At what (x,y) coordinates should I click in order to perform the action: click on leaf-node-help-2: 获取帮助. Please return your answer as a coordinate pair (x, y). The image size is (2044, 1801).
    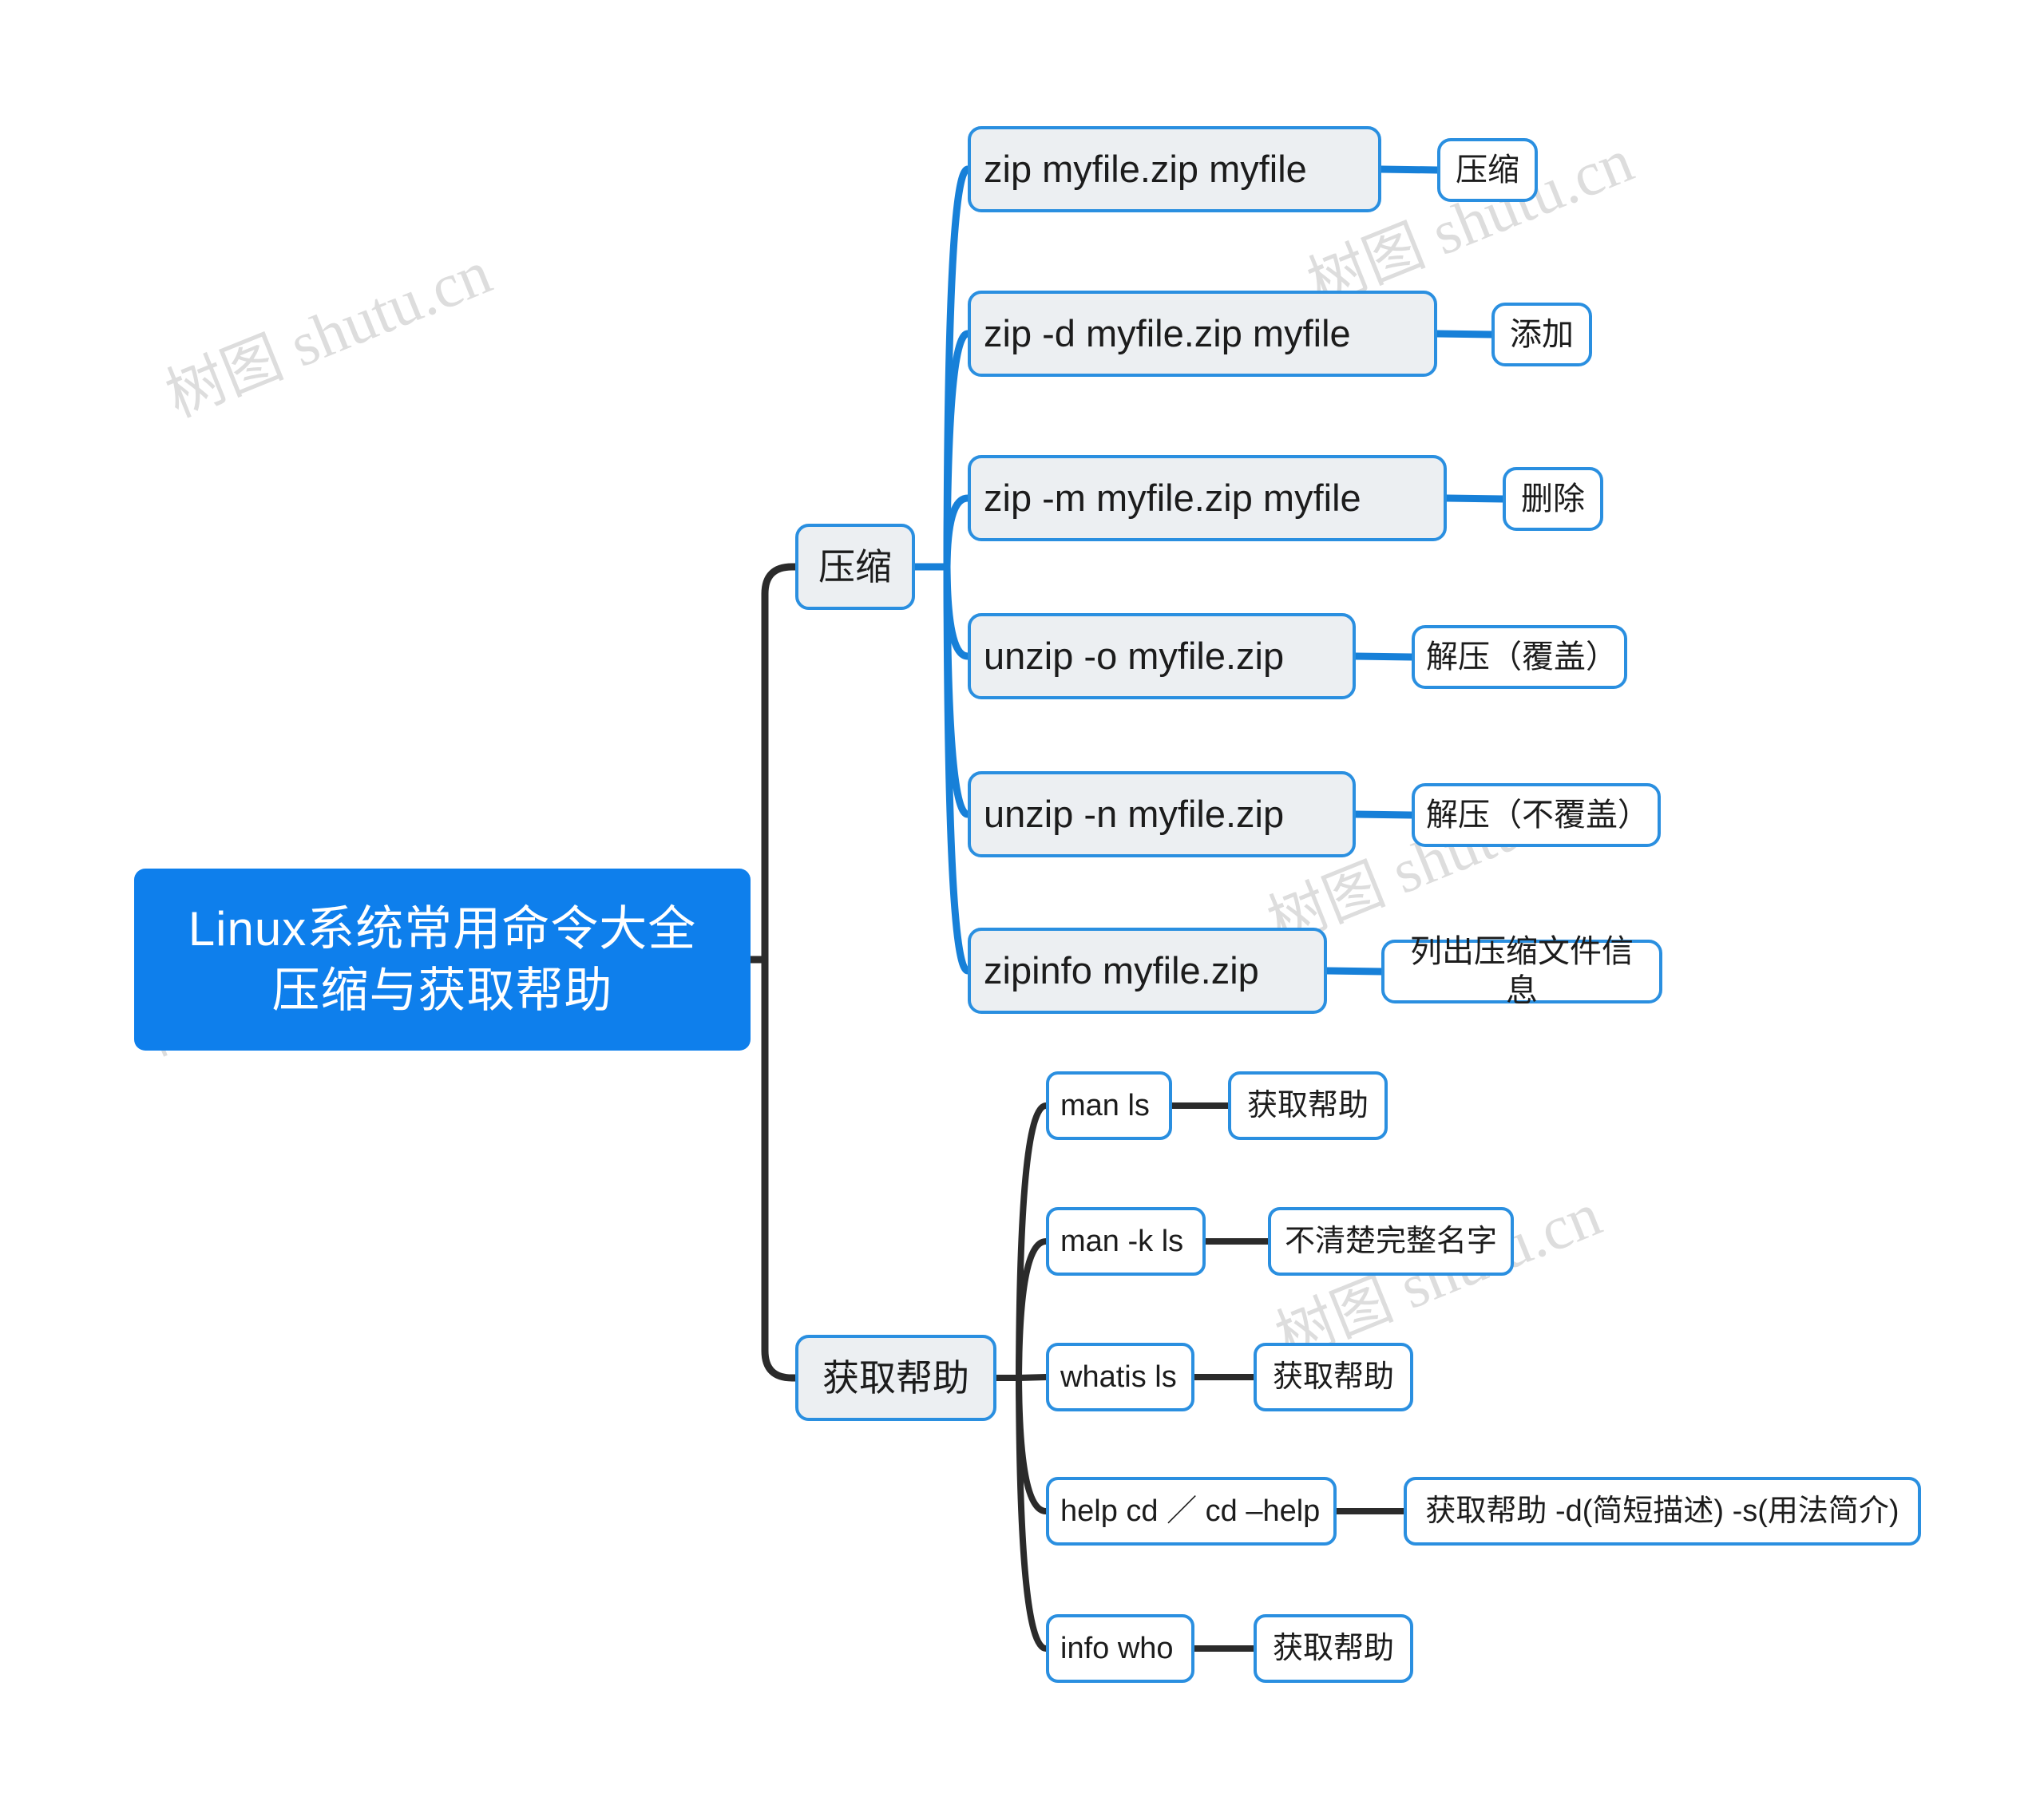
    Looking at the image, I should click on (1333, 1377).